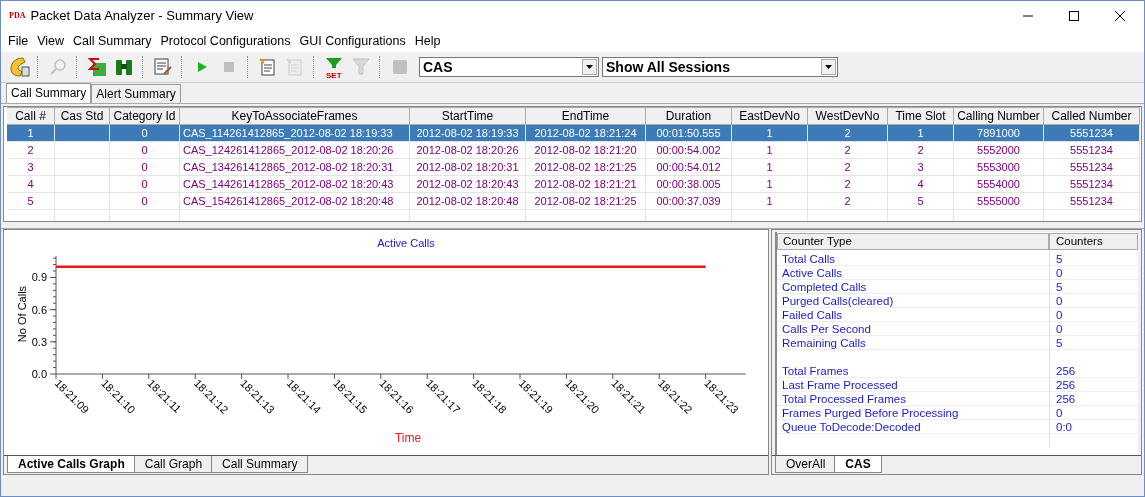 The image size is (1145, 497). I want to click on menu-item: Call Summary, so click(113, 41).